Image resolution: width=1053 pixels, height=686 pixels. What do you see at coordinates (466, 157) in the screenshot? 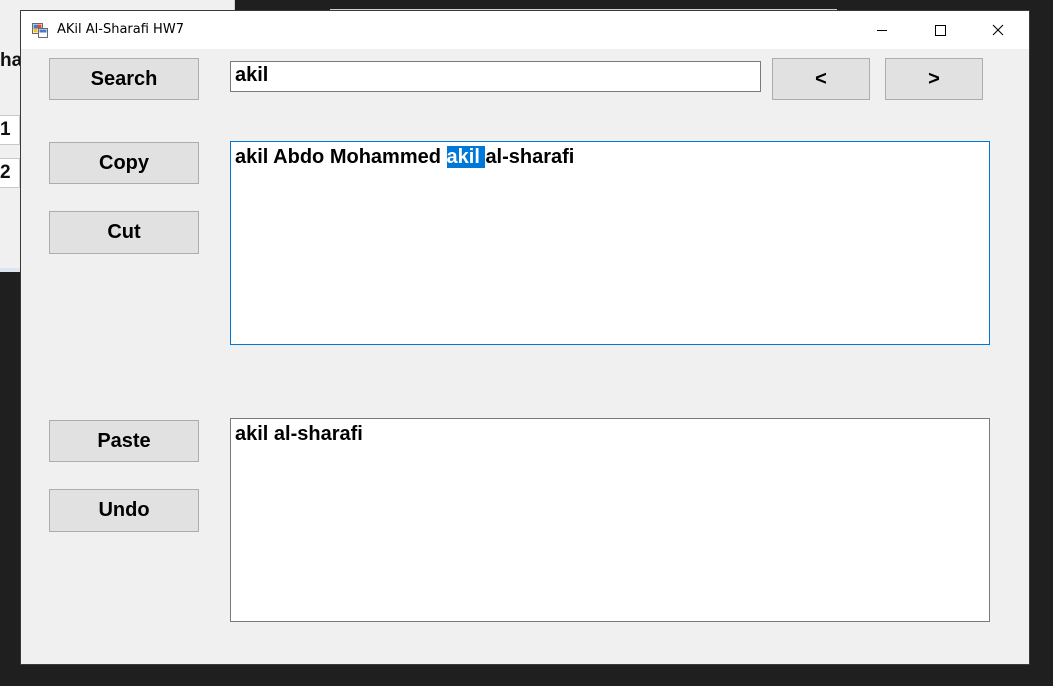
I see `selected-text: akil` at bounding box center [466, 157].